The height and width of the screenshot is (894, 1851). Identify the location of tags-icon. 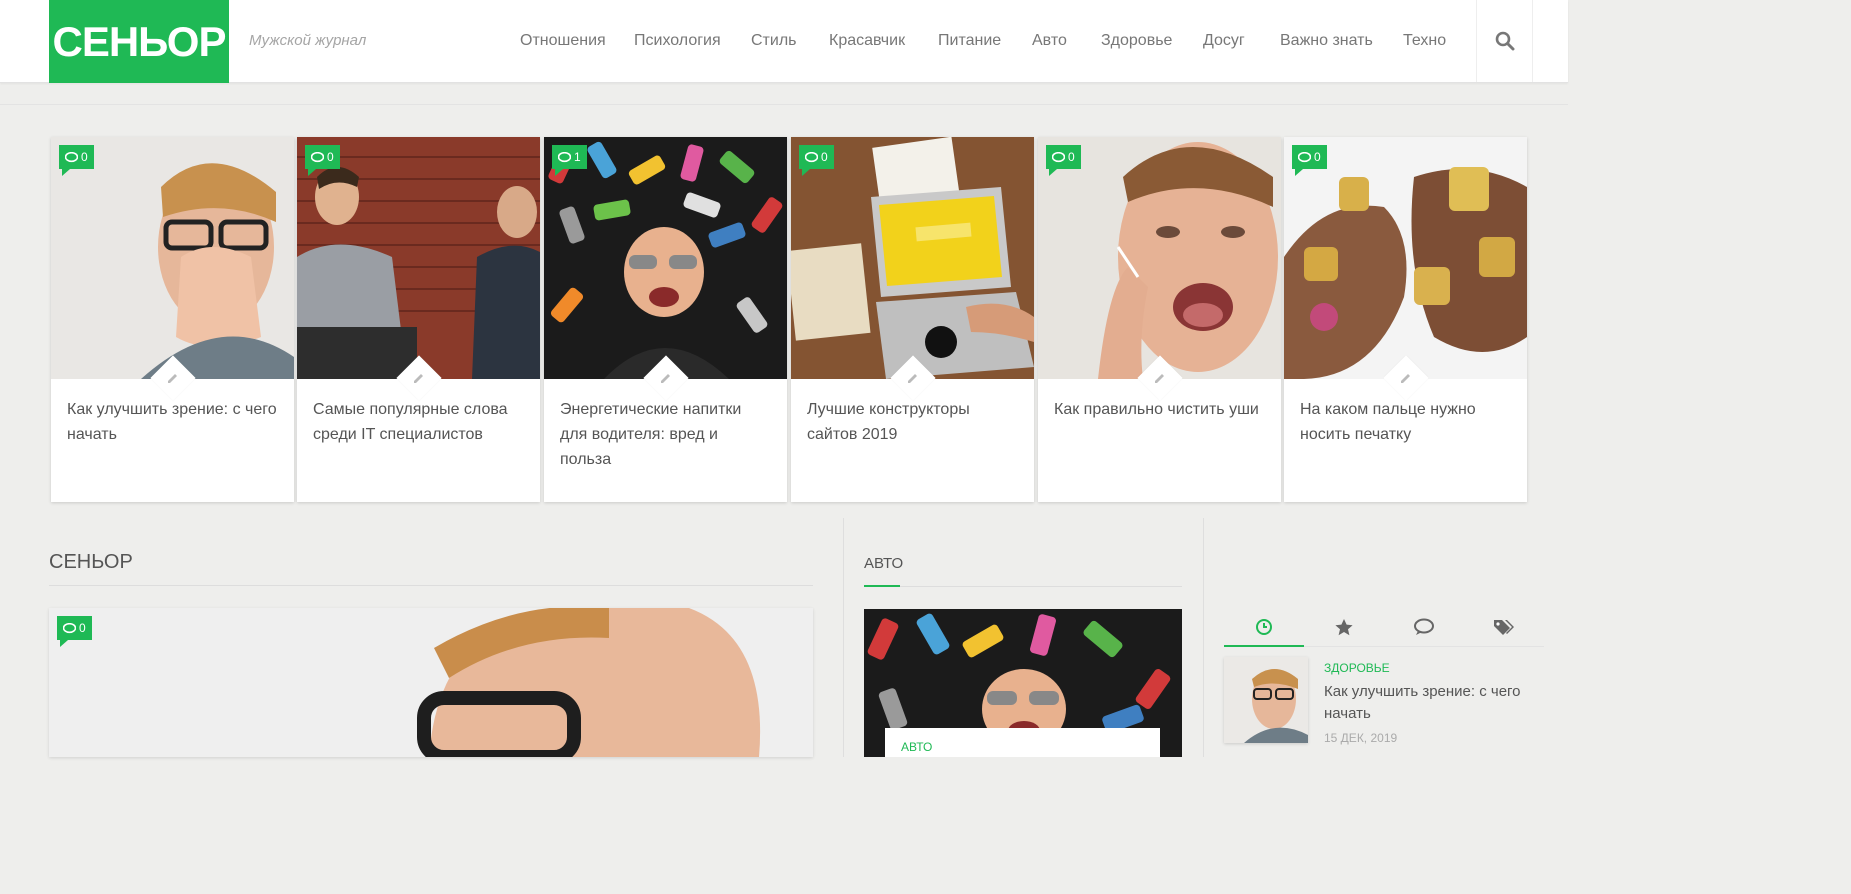
(1504, 627).